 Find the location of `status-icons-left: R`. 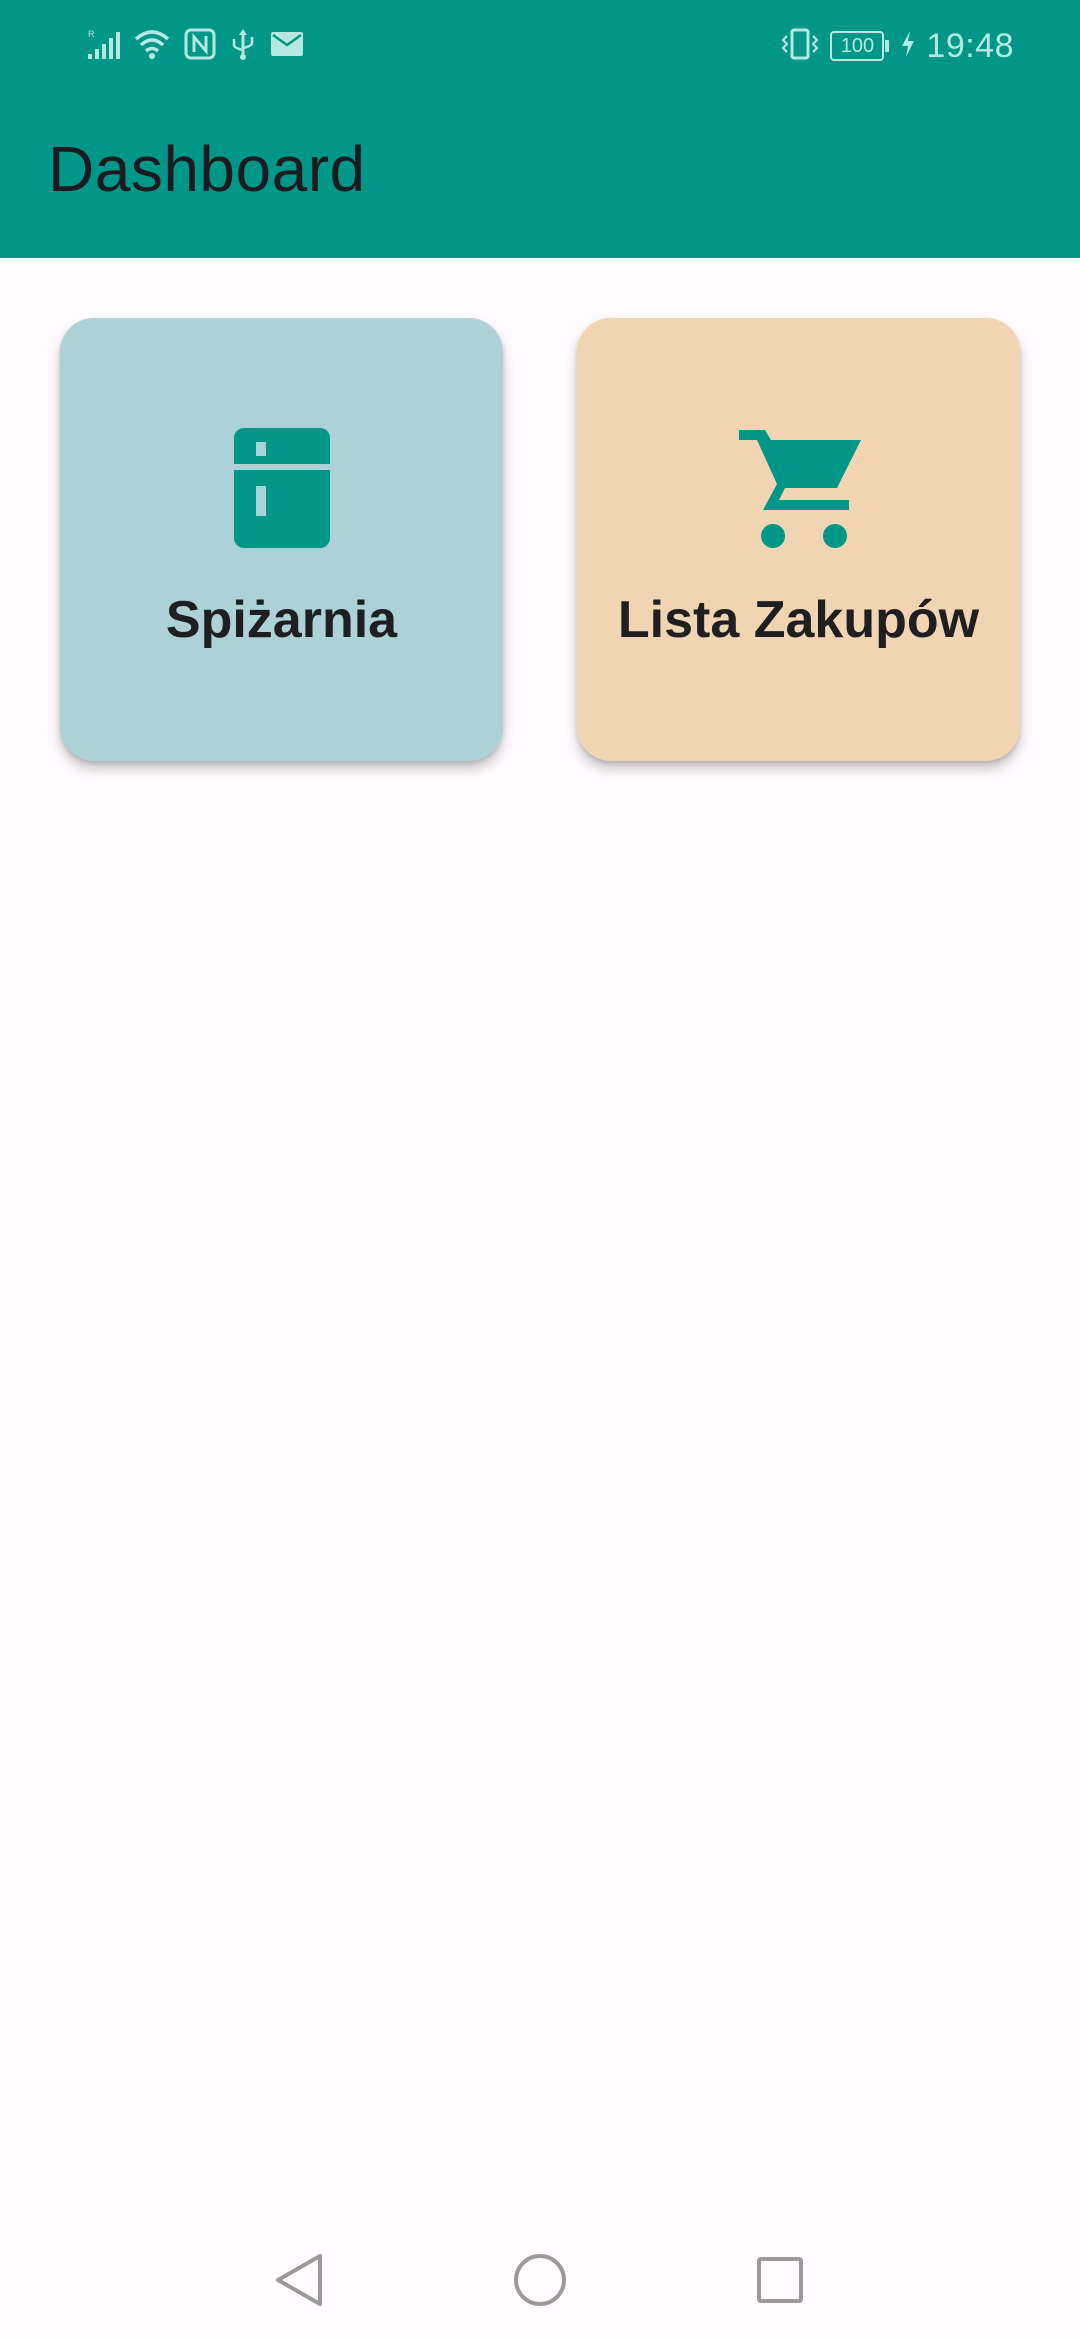

status-icons-left: R is located at coordinates (195, 46).